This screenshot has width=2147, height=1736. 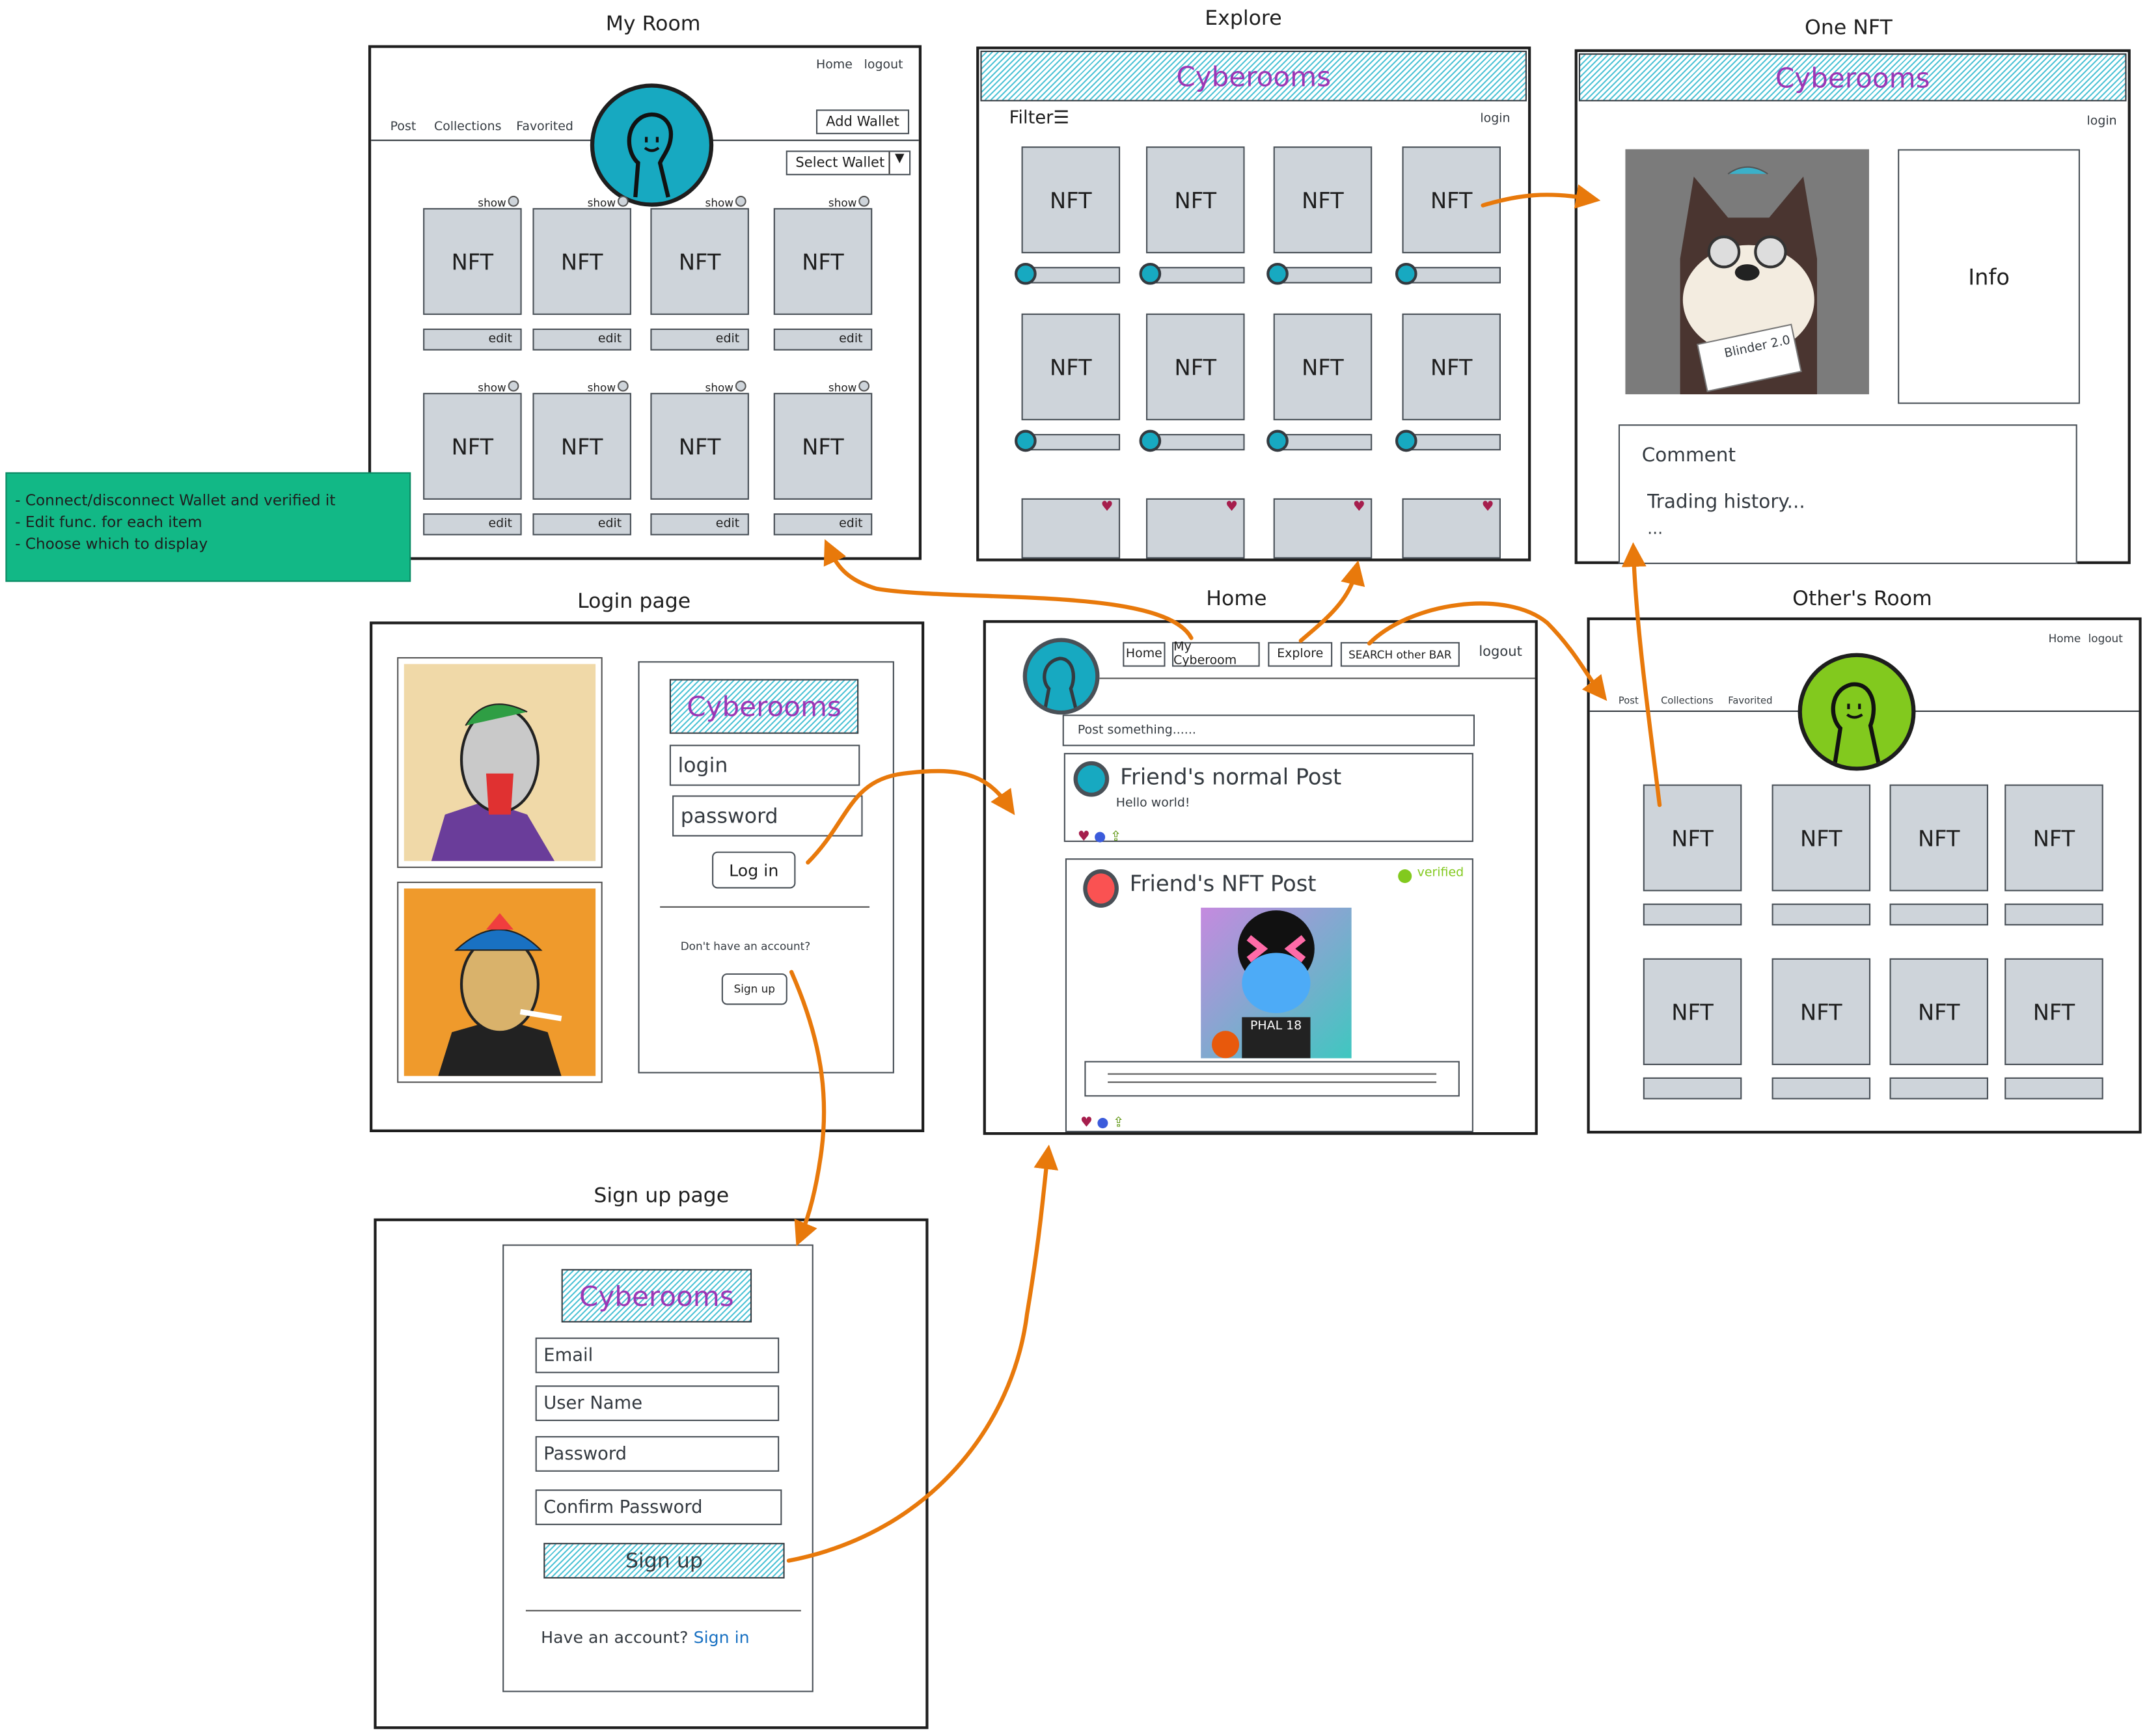 I want to click on login-input: login, so click(x=764, y=765).